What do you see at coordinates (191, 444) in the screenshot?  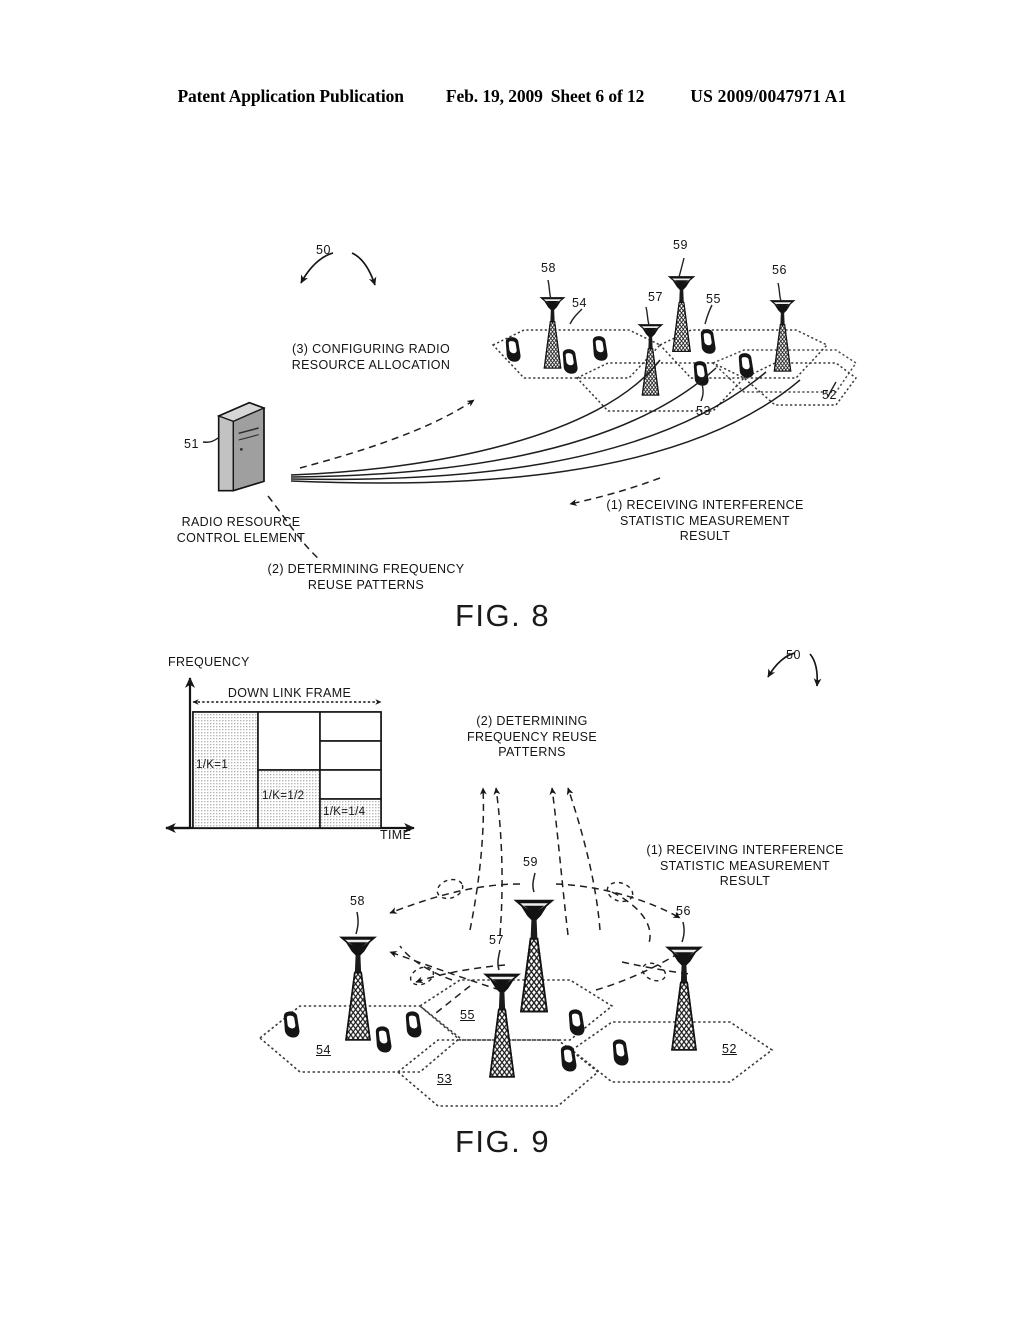 I see `fig8-ref-control-element: 51` at bounding box center [191, 444].